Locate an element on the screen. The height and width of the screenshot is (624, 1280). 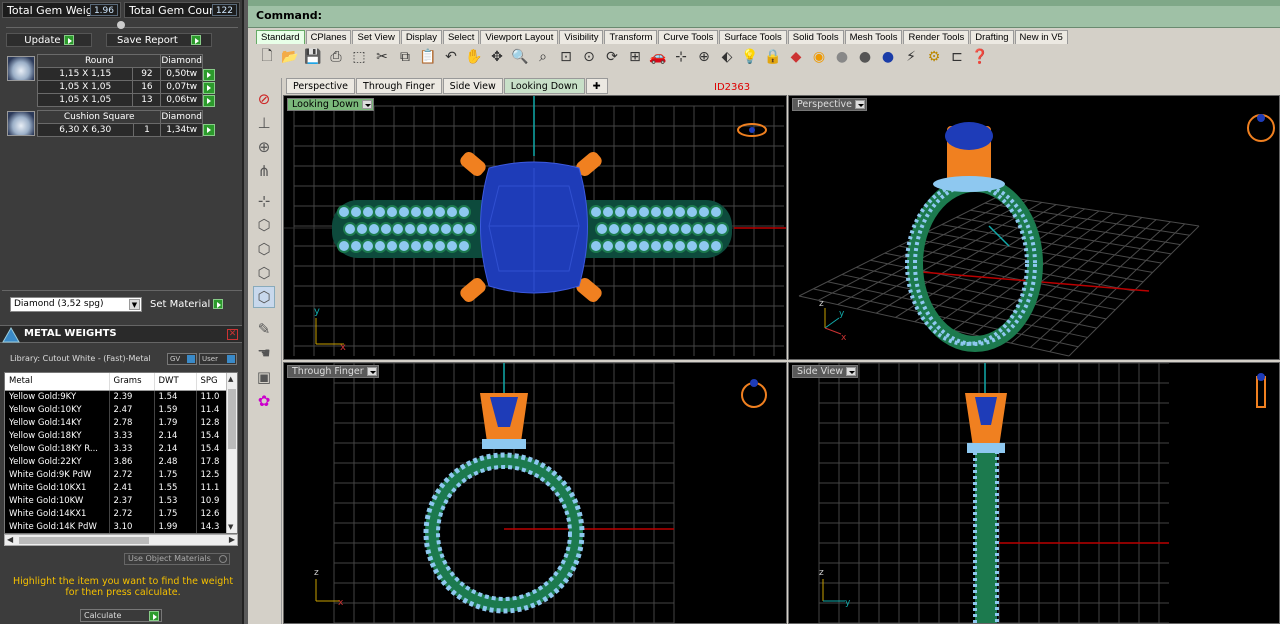
col-dwt: DWT is located at coordinates (175, 382).